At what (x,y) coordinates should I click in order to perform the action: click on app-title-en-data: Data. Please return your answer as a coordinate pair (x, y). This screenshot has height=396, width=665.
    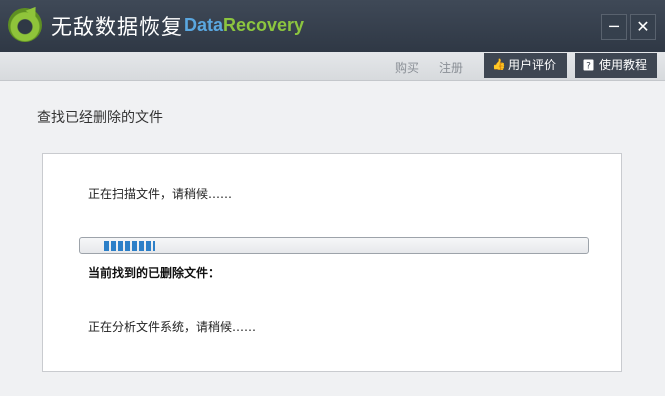
    Looking at the image, I should click on (204, 25).